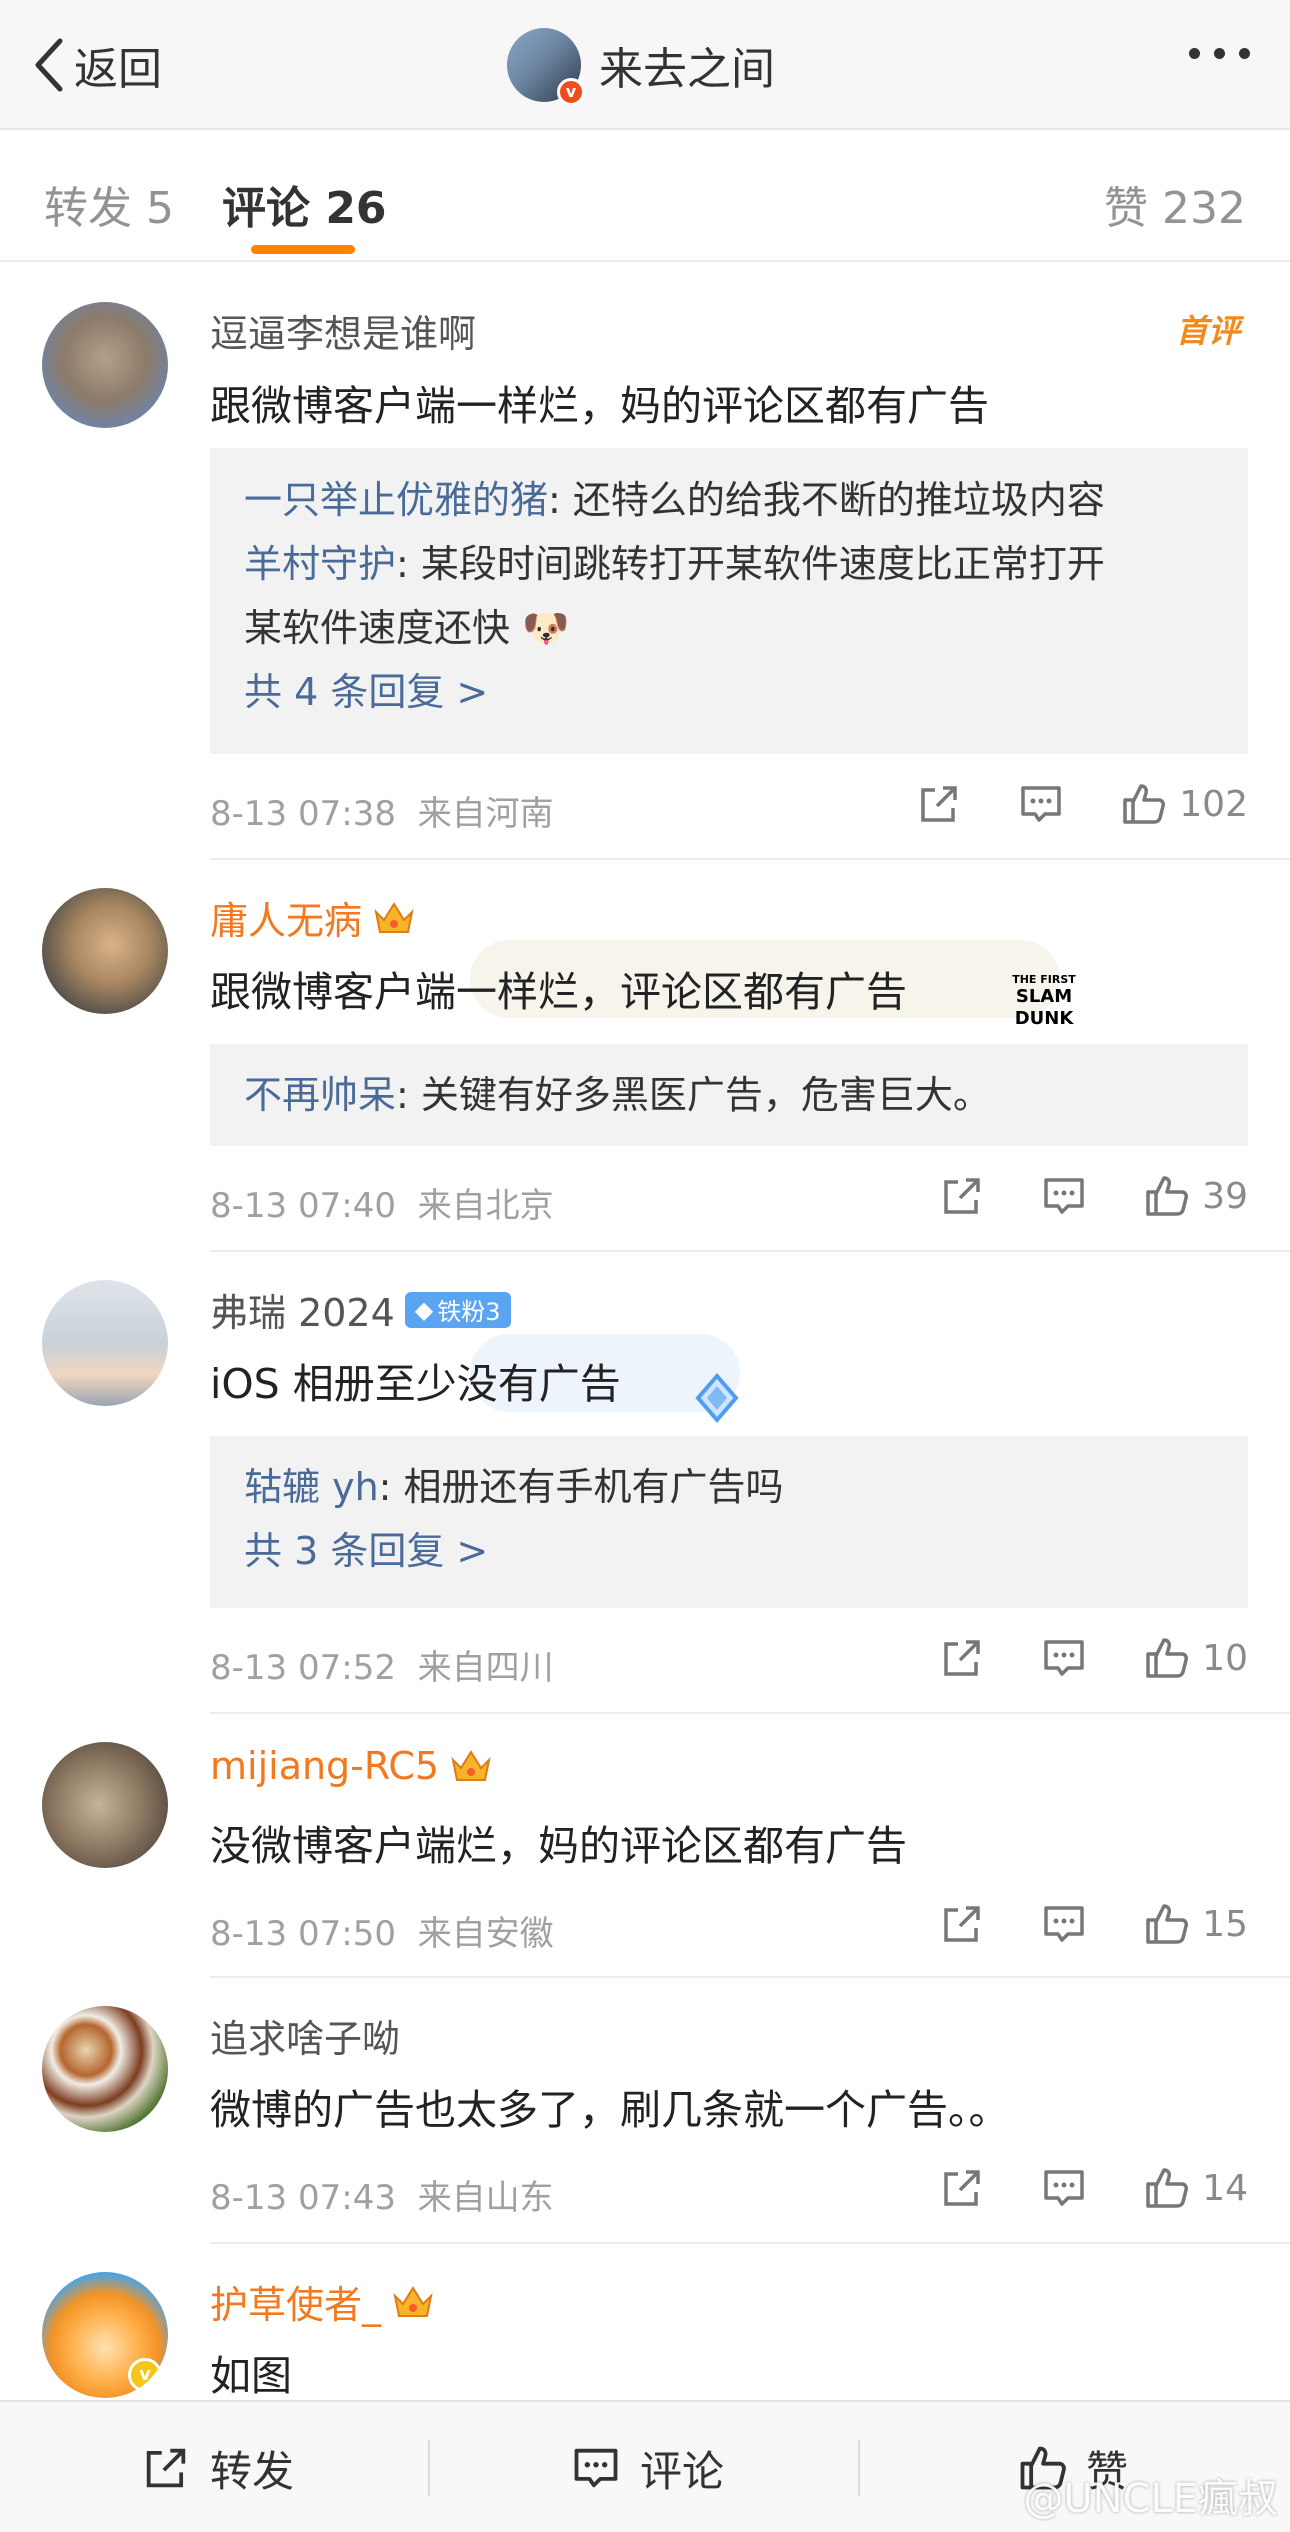 The image size is (1290, 2532). Describe the element at coordinates (558, 1846) in the screenshot. I see `comment-text: 没微博客户端烂，妈的评论区都有广告` at that location.